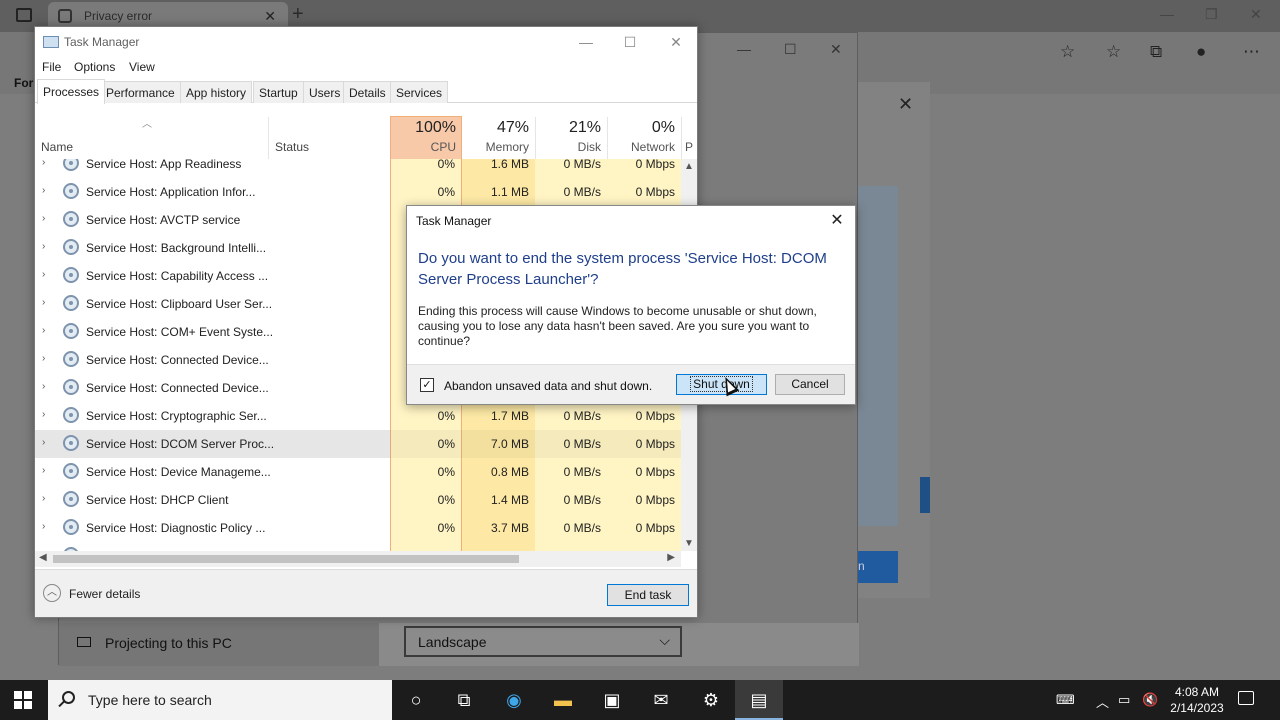  Describe the element at coordinates (366, 42) in the screenshot. I see `title-bar: Task Manager — ☐ ✕` at that location.